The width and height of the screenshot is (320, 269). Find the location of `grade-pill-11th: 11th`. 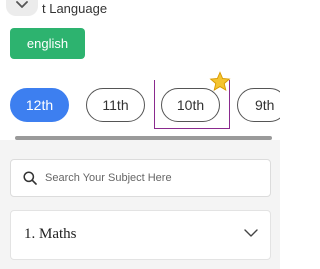

grade-pill-11th: 11th is located at coordinates (115, 105).